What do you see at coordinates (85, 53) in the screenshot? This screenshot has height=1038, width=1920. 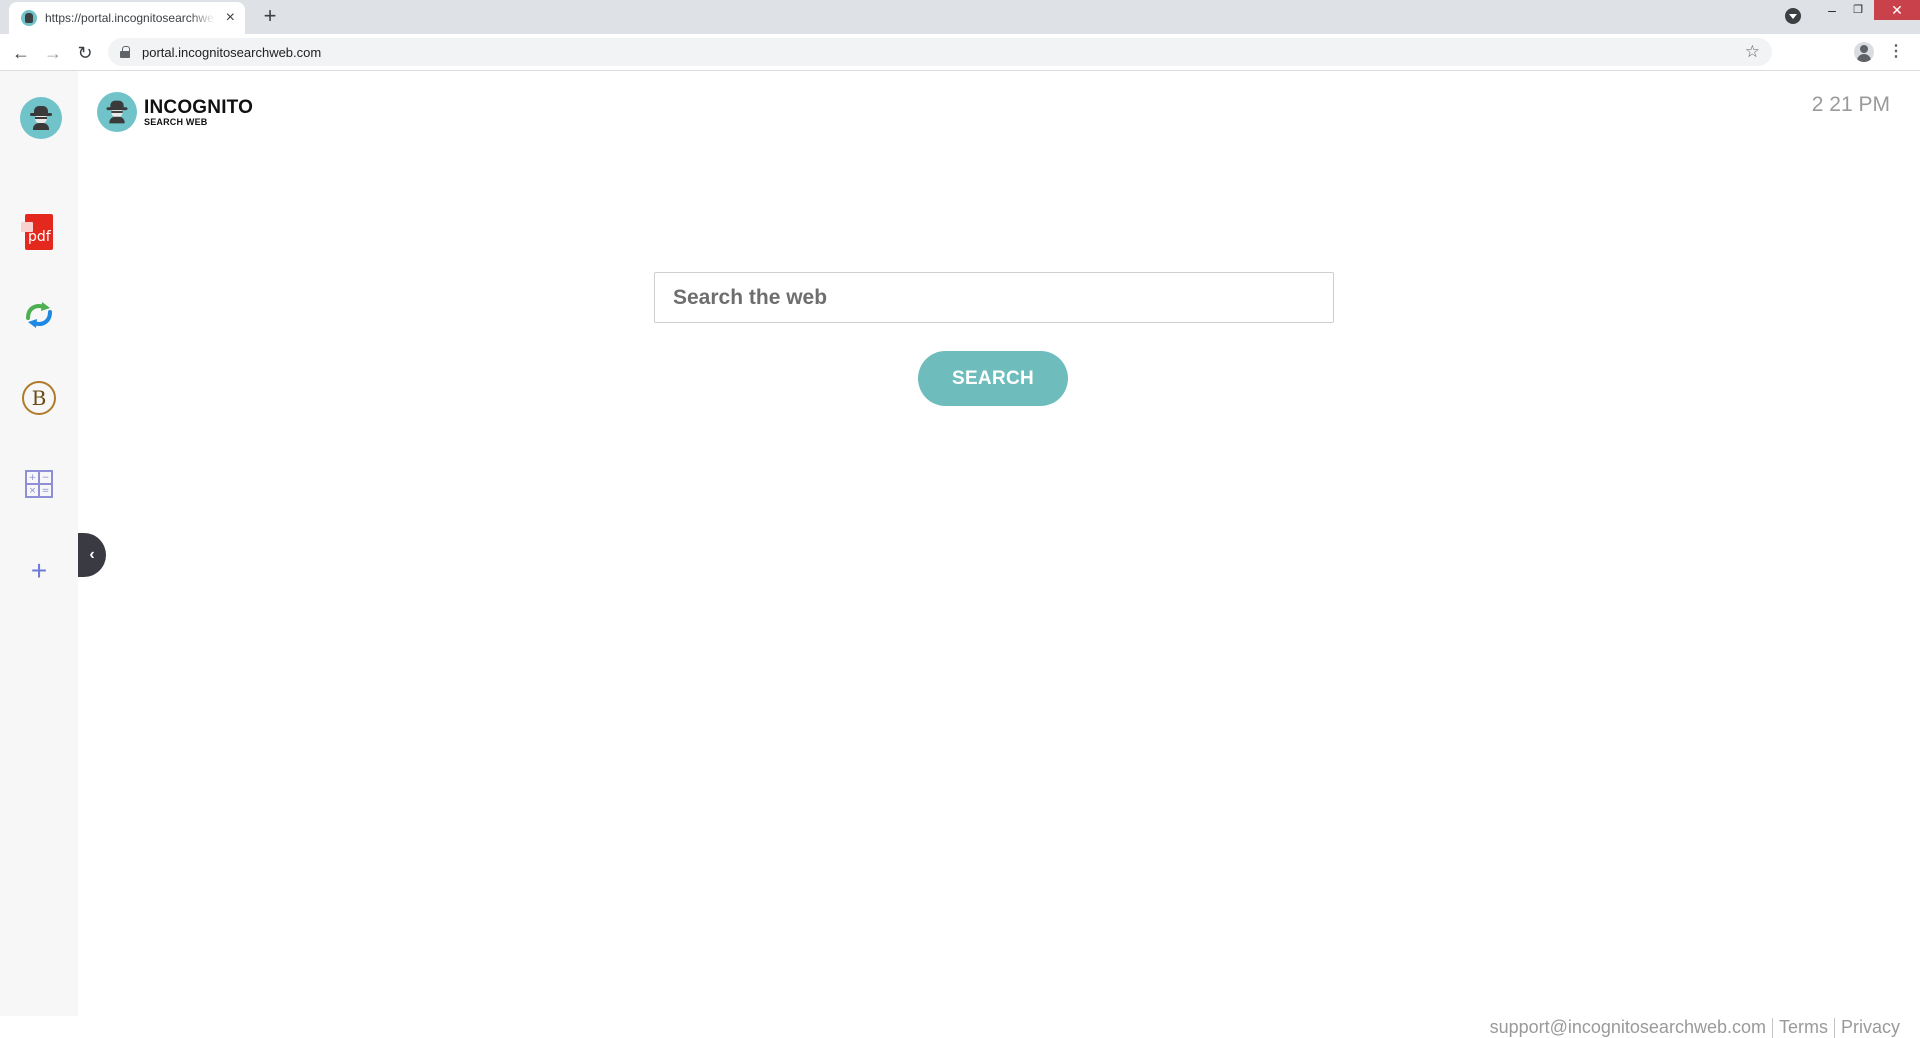 I see `reload-button: ↻` at bounding box center [85, 53].